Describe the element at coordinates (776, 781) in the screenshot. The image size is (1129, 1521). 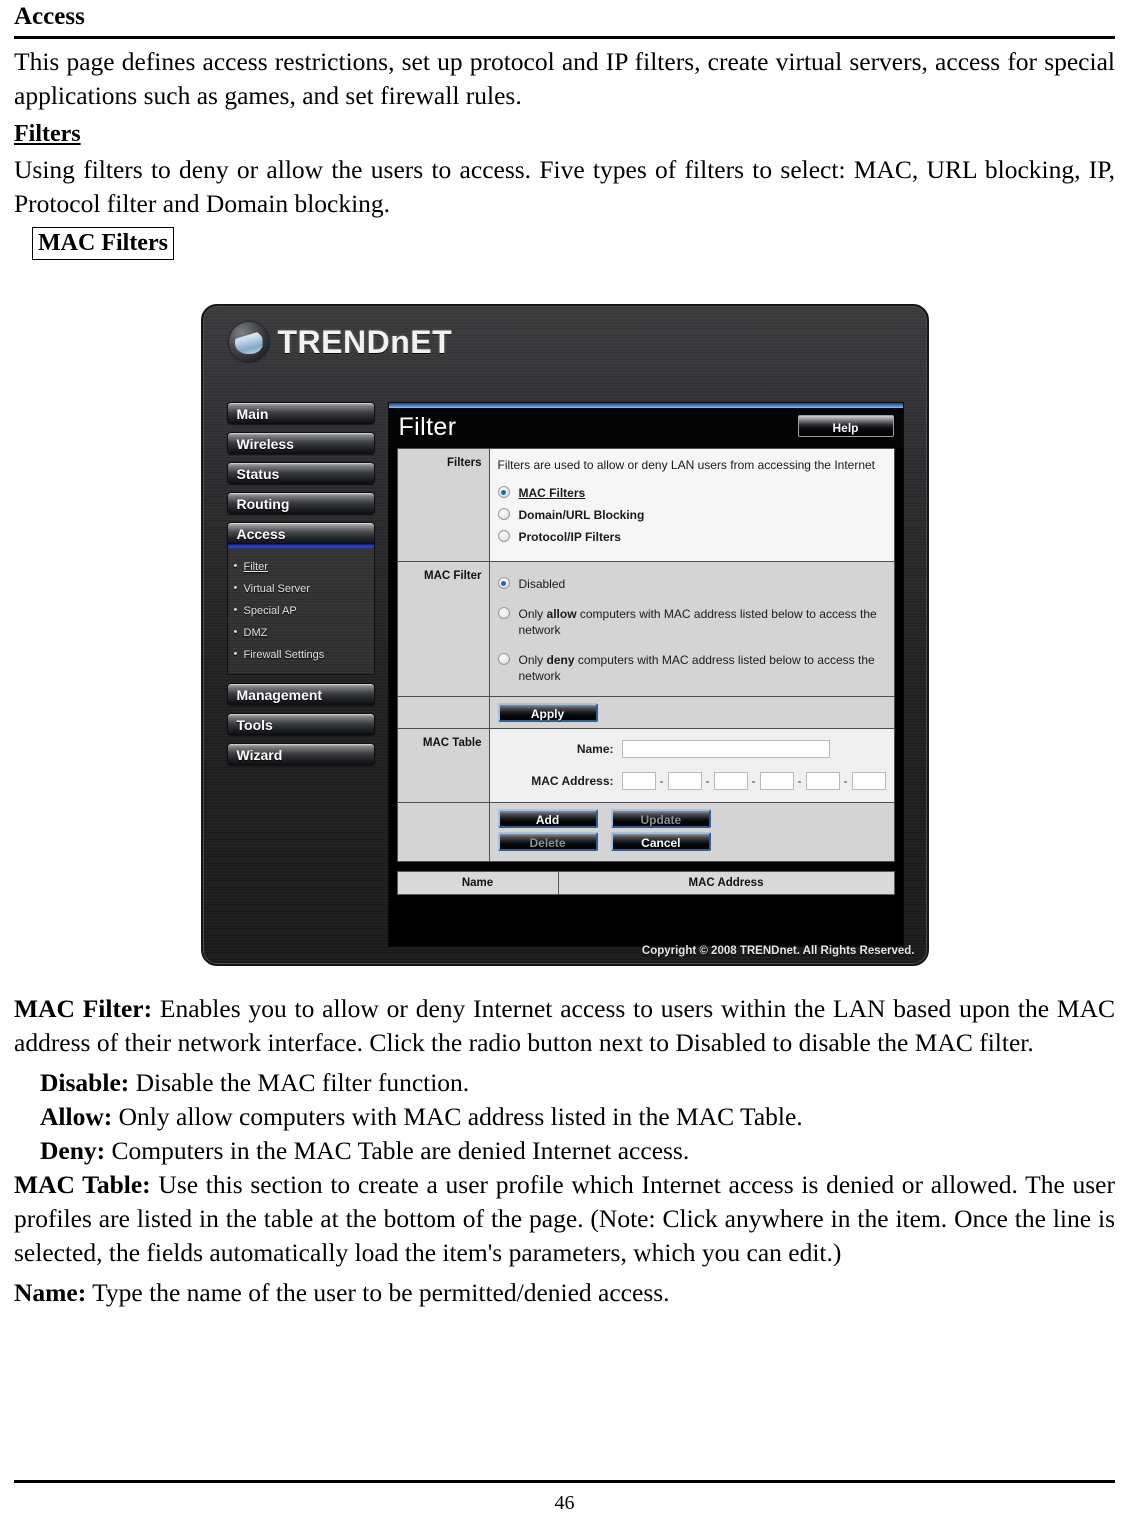
I see `mac-octet-4-input` at that location.